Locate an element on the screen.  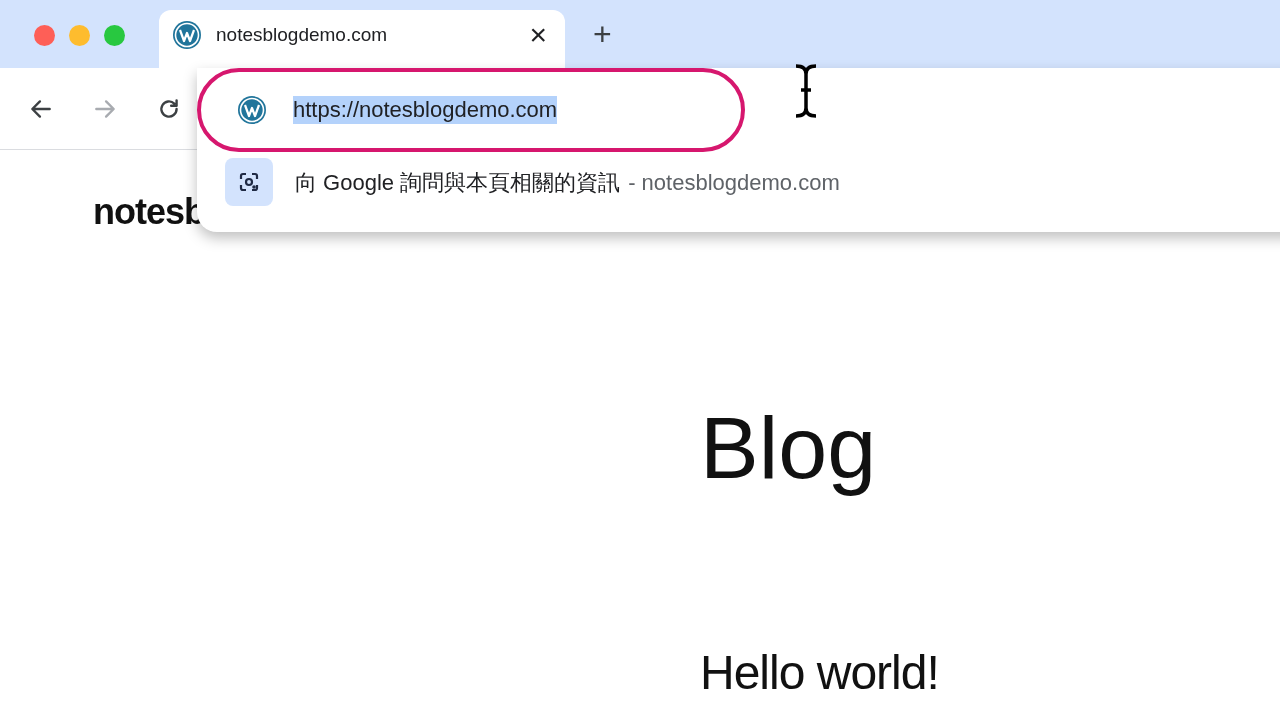
suggestion-row: 向 Google 詢問與本頁相關的資訊 - notesblogdemo.com is located at coordinates (532, 182).